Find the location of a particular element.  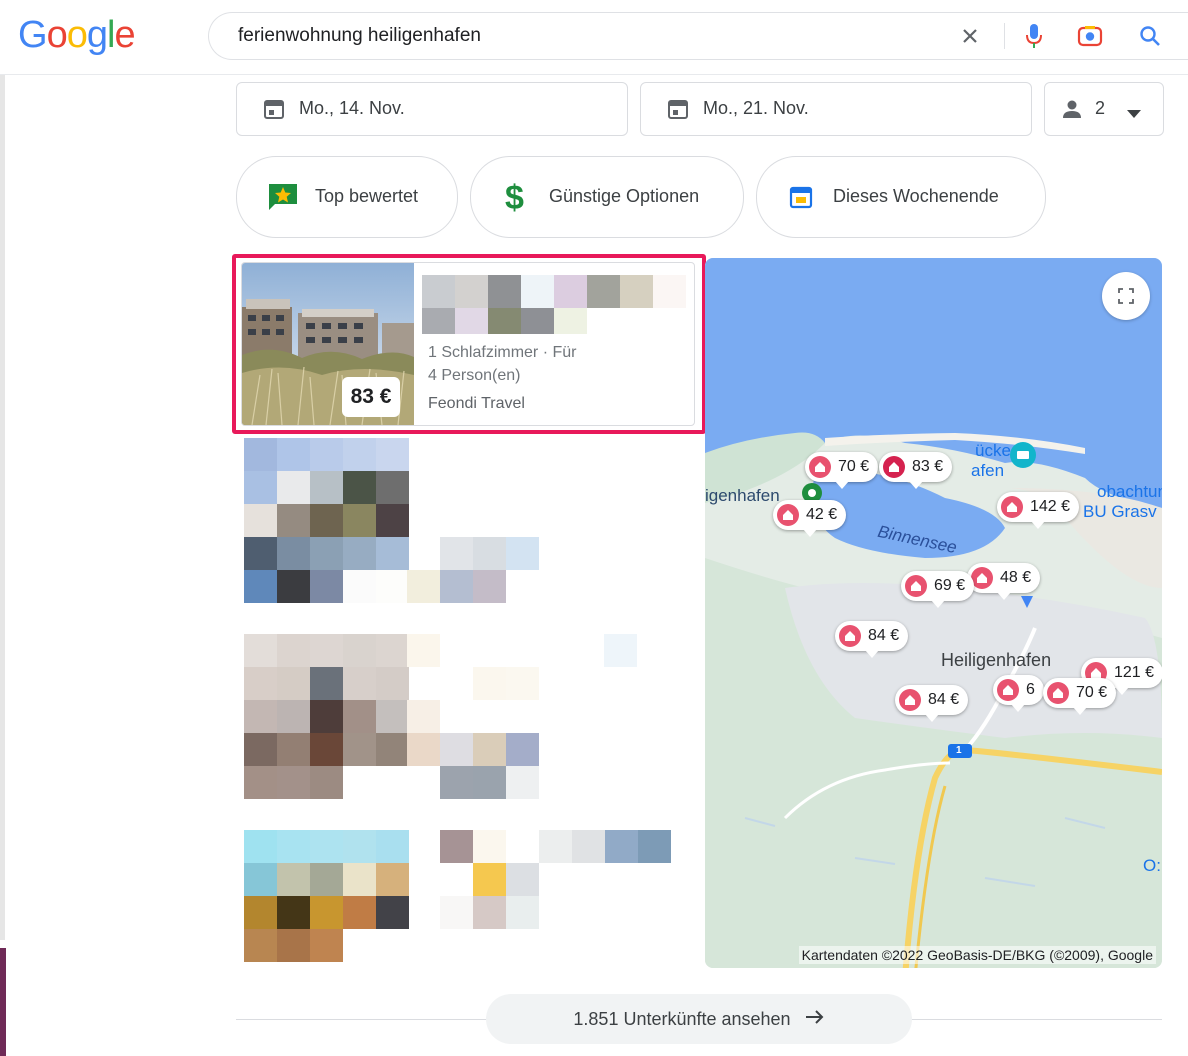

pin-price: 42 € is located at coordinates (822, 514).